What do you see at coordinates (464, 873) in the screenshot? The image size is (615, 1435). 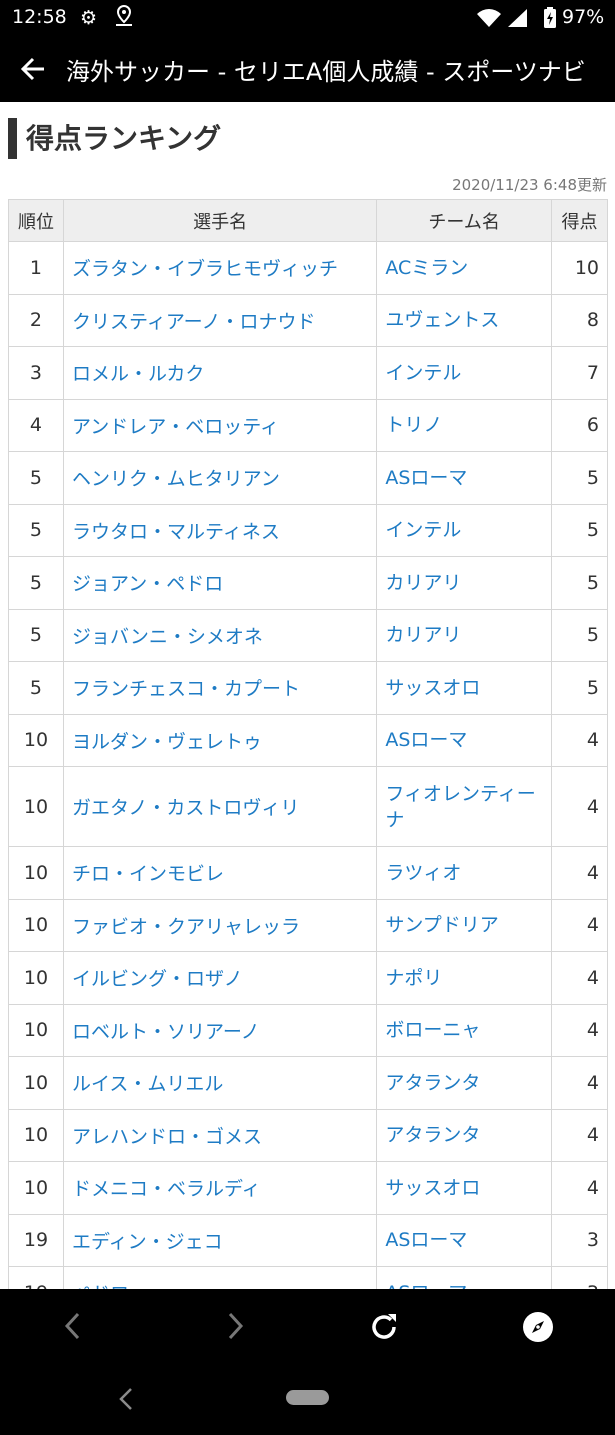 I see `team-link: ラツィオ` at bounding box center [464, 873].